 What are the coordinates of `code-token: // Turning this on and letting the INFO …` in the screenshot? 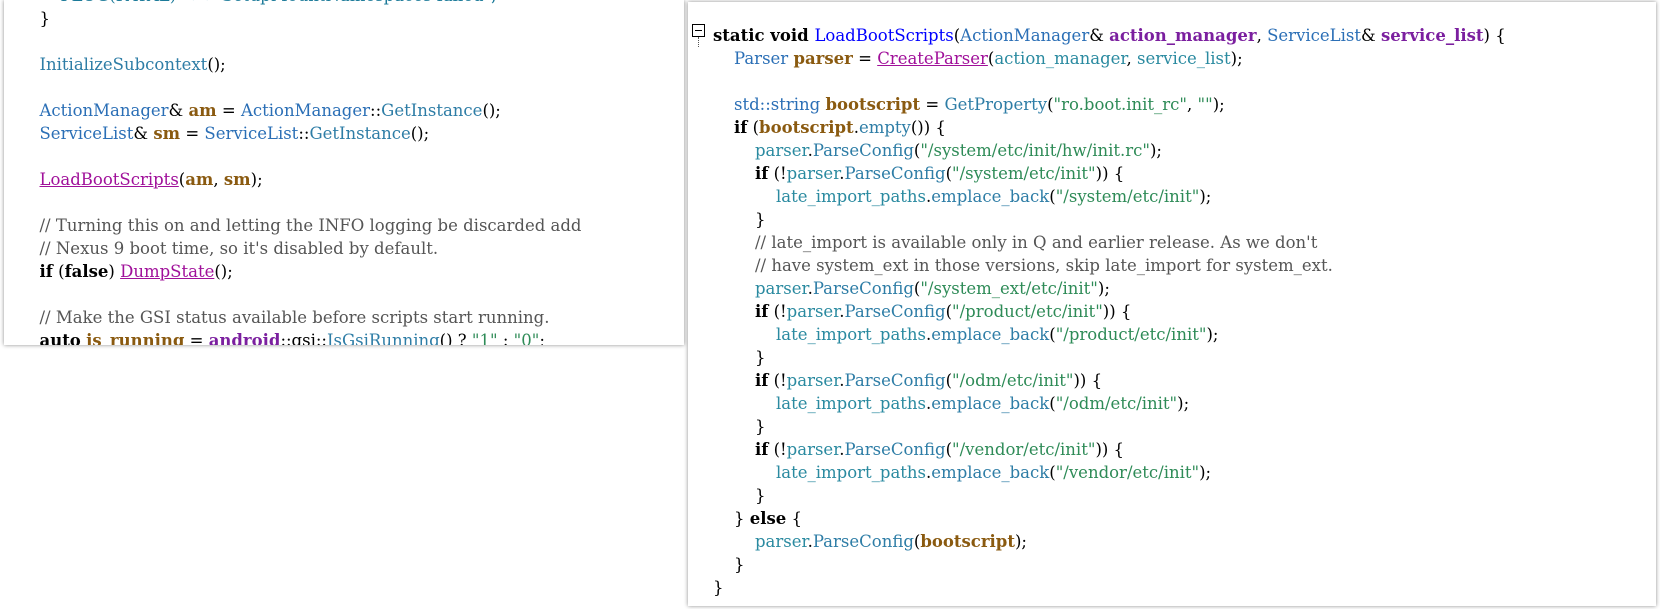 It's located at (310, 225).